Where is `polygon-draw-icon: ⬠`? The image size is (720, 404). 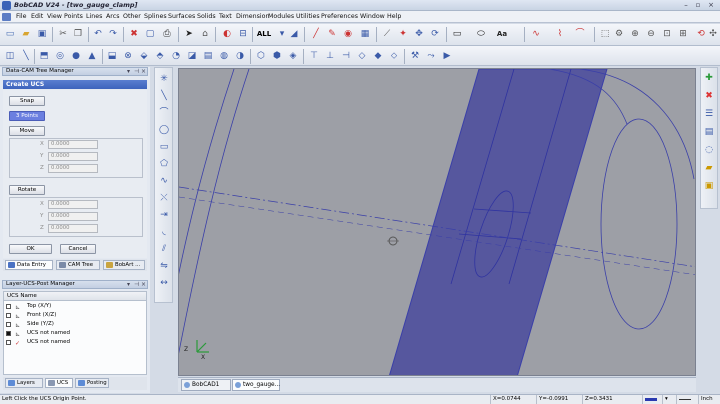
polygon-draw-icon: ⬠ is located at coordinates (164, 164).